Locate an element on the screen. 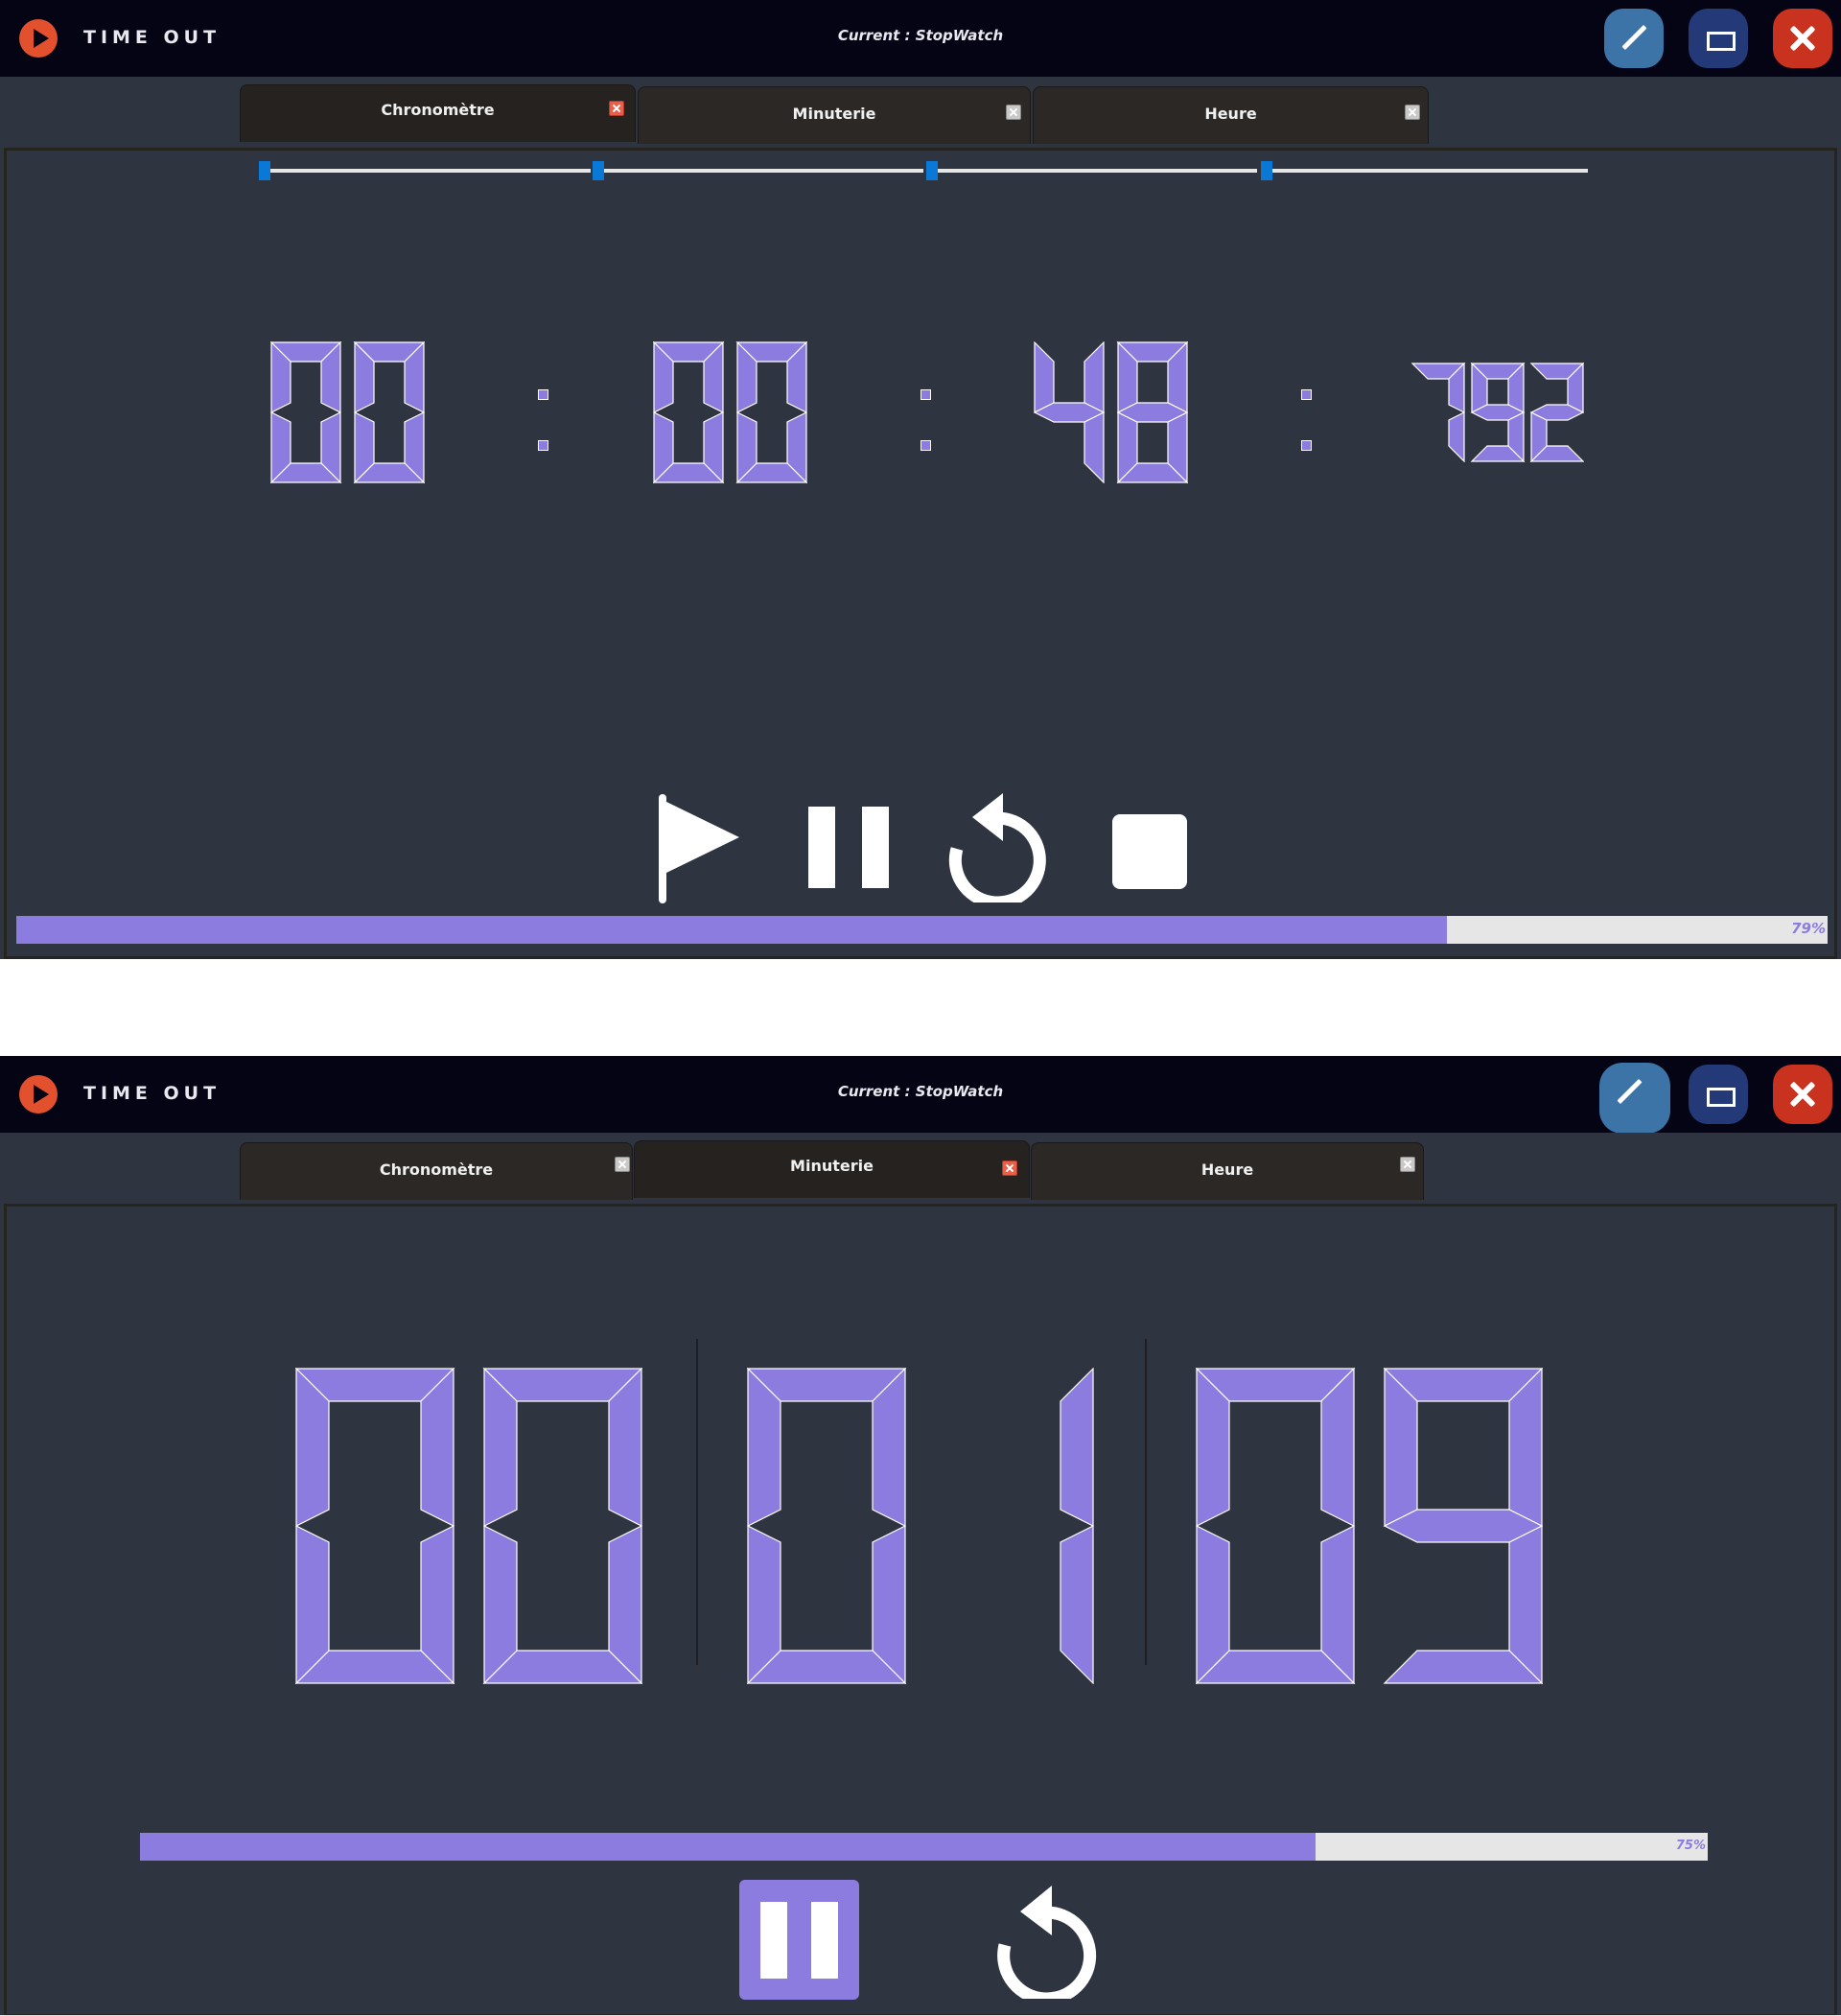 Image resolution: width=1841 pixels, height=2016 pixels. segment-f is located at coordinates (1044, 377).